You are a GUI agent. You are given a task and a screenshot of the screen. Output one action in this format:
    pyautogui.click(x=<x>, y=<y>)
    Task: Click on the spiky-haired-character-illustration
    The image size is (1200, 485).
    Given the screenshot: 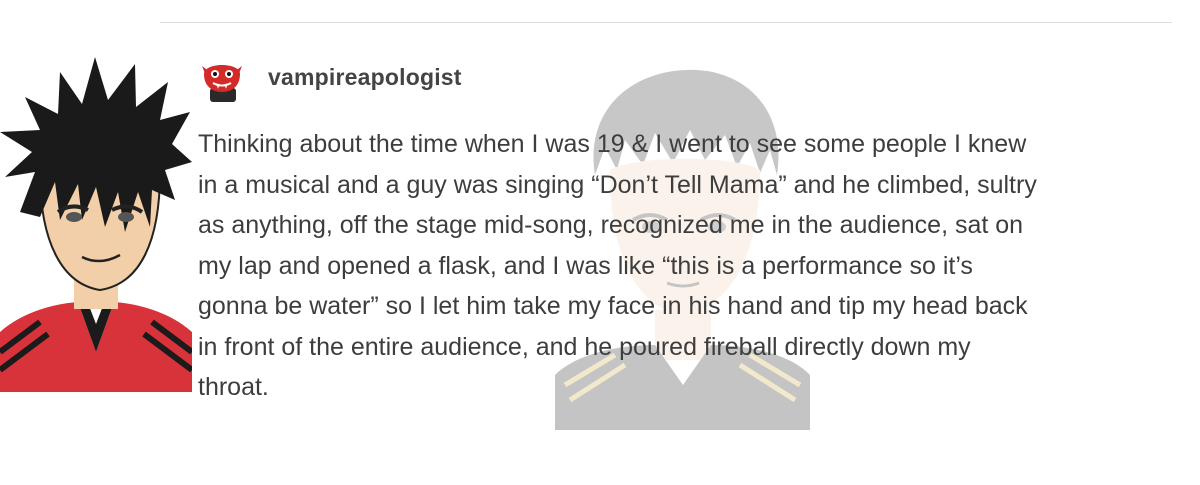 What is the action you would take?
    pyautogui.click(x=96, y=224)
    